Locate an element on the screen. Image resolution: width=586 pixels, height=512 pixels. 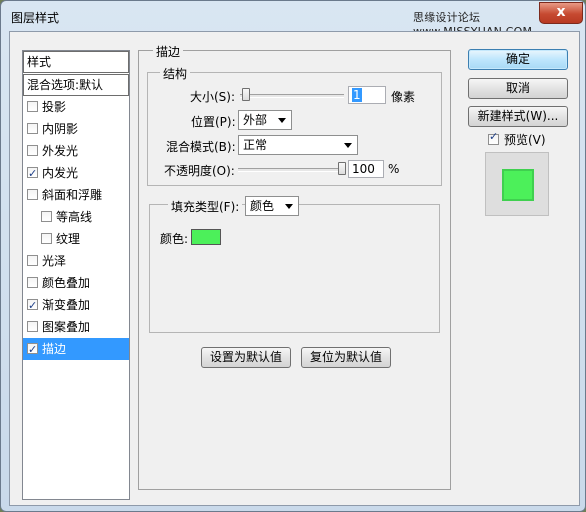
style-item-label: 斜面和浮雕 is located at coordinates (72, 195).